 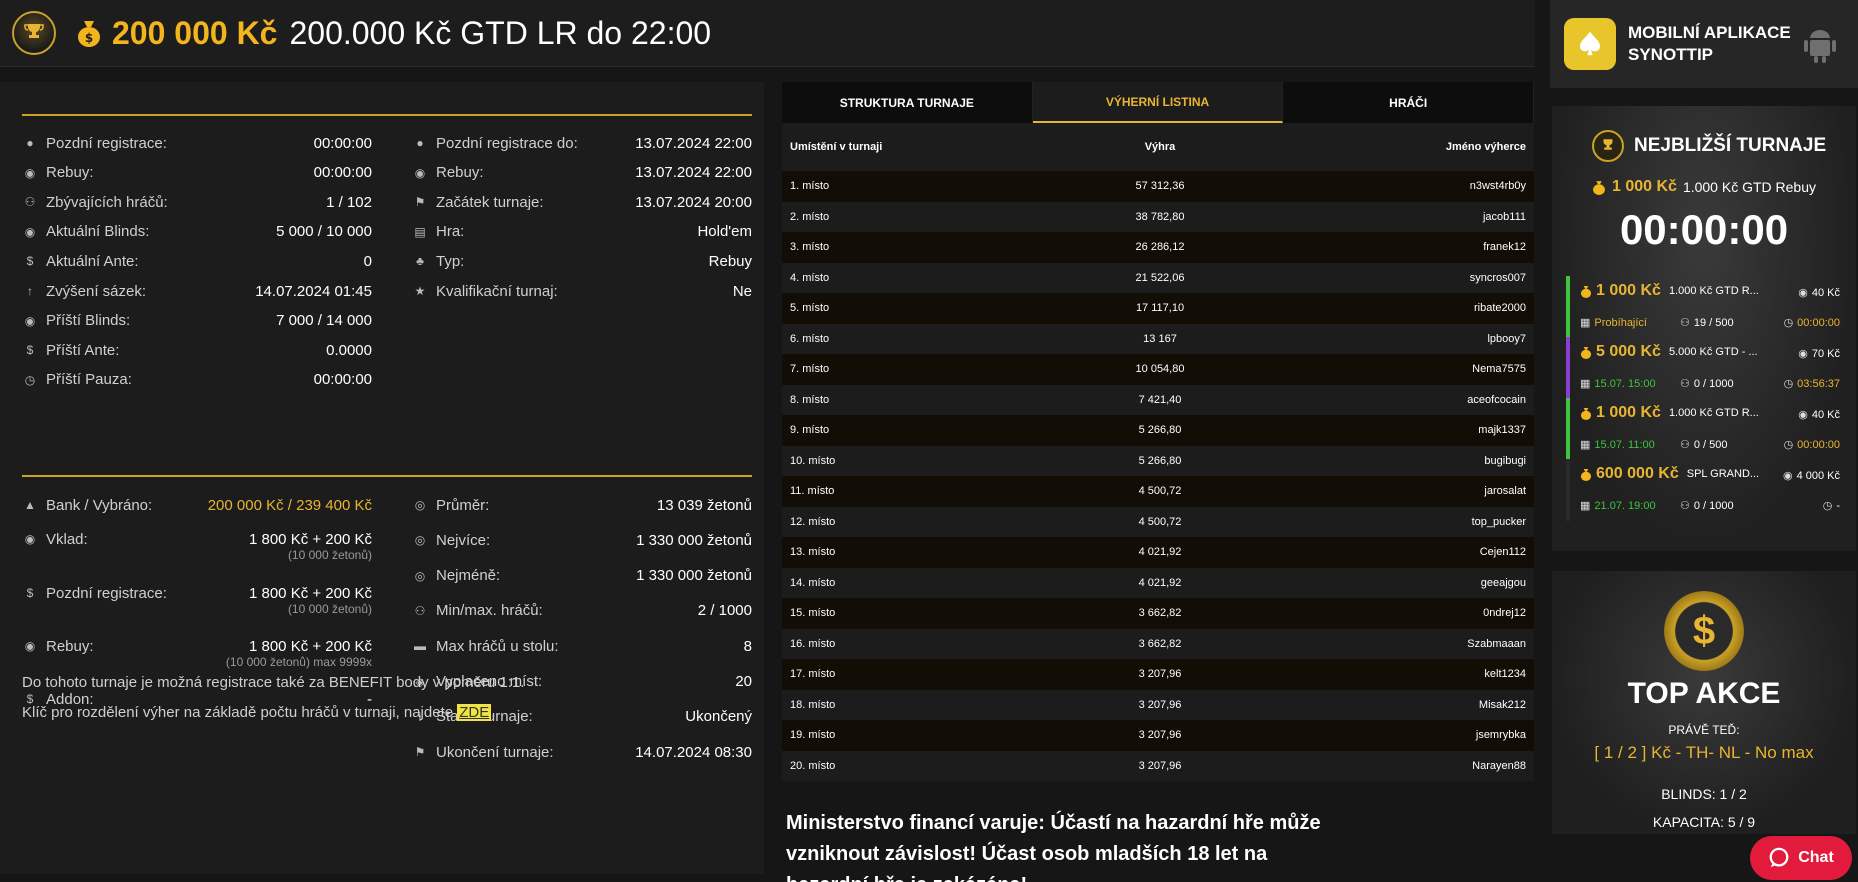 What do you see at coordinates (1618, 506) in the screenshot?
I see `tournament-status: ▦ 21.07. 19:00` at bounding box center [1618, 506].